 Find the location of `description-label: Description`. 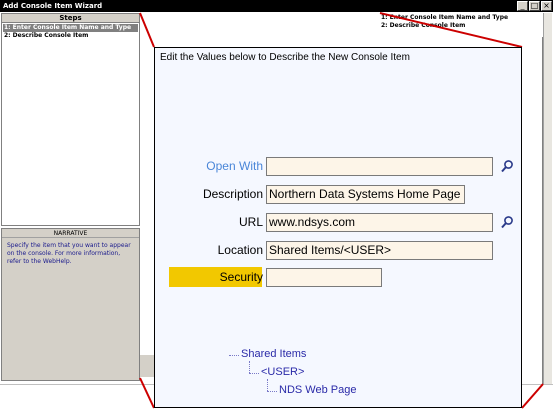

description-label: Description is located at coordinates (232, 194).